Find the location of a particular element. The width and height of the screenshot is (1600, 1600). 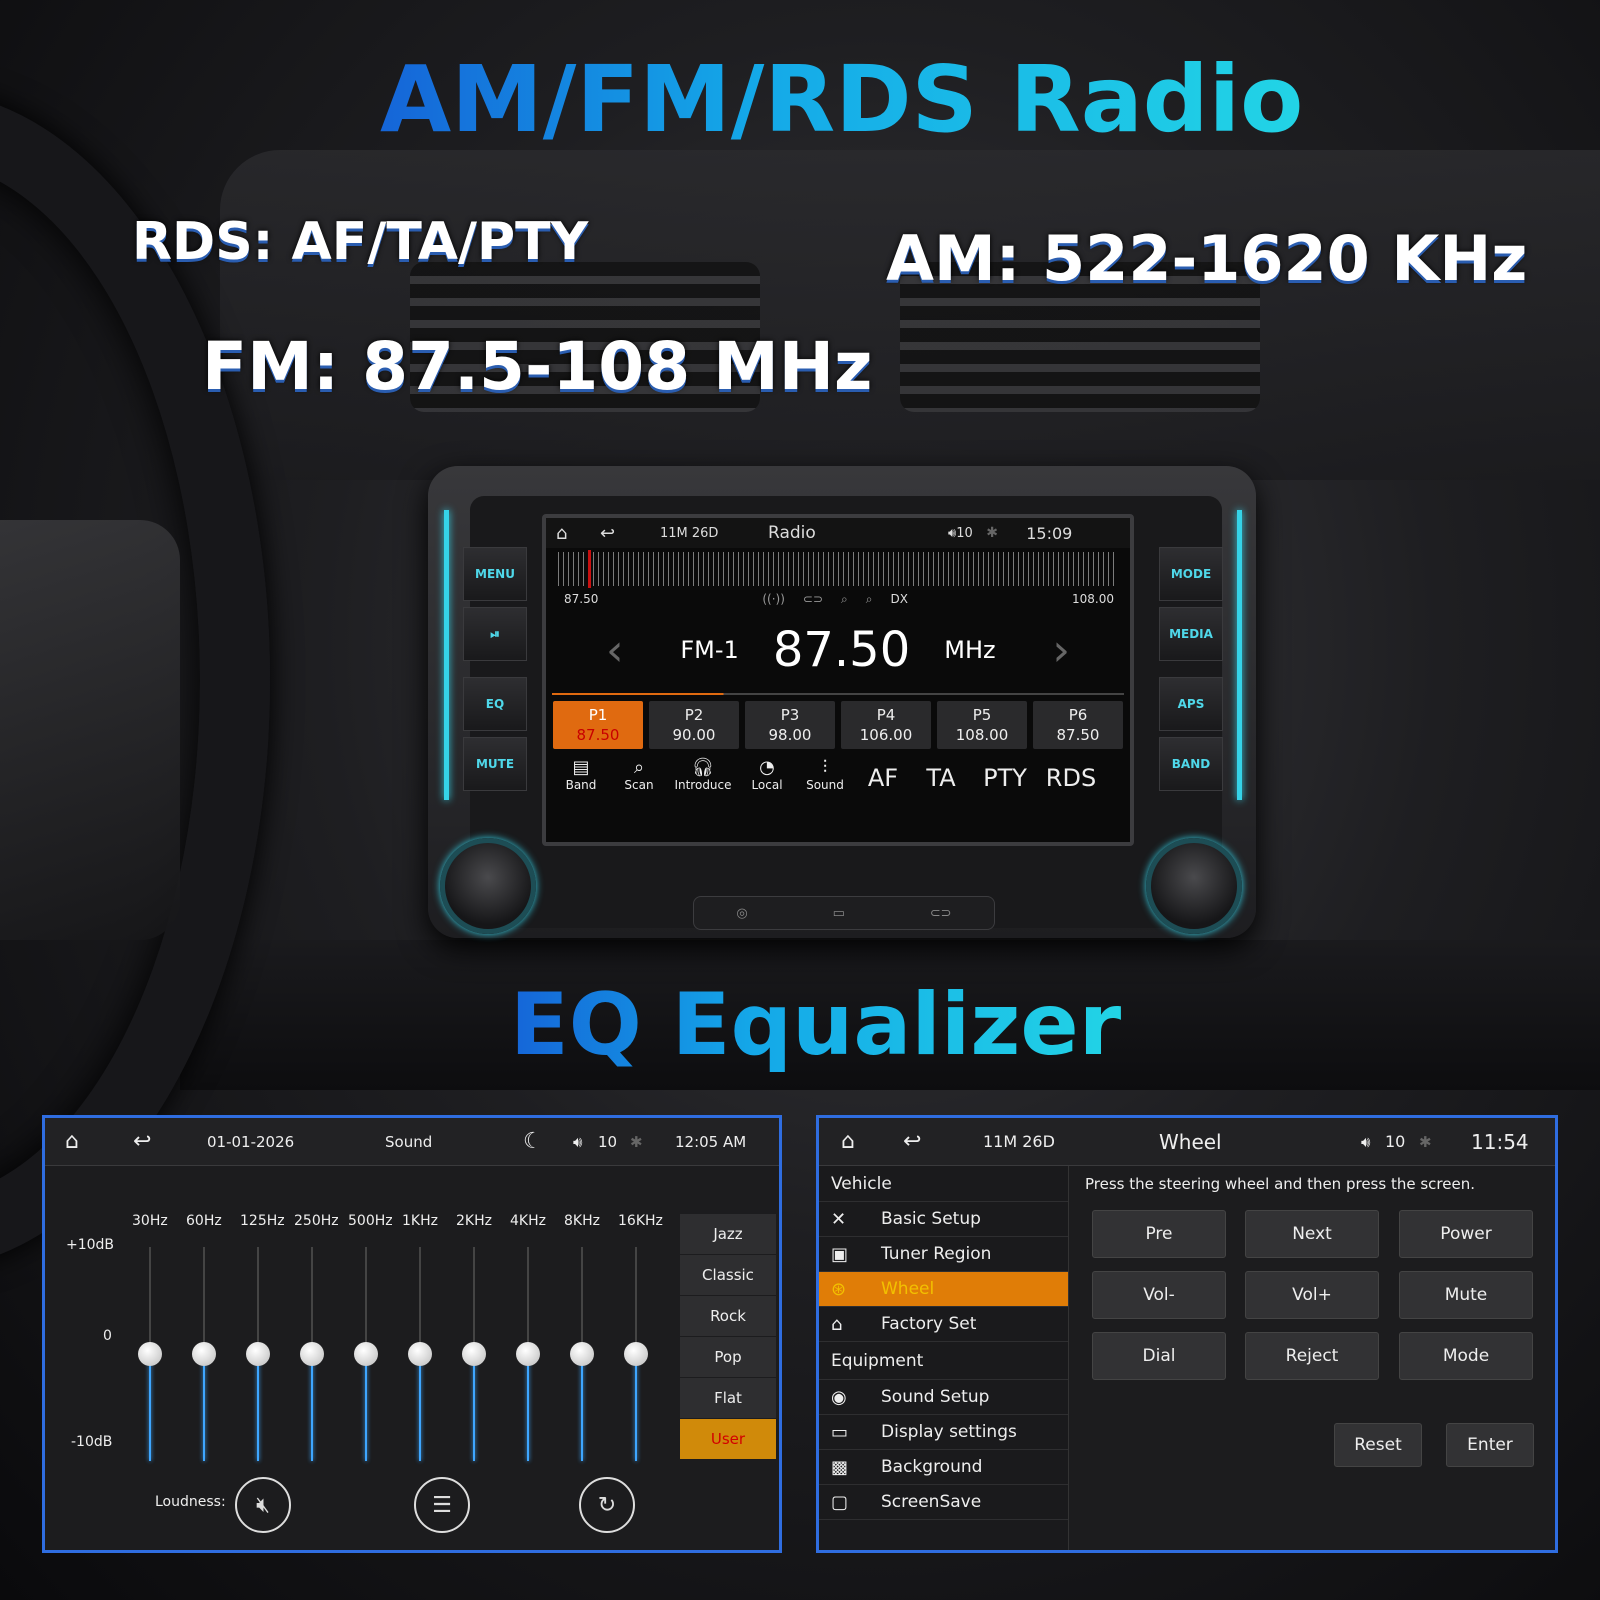

preset-p6: P6 87.50 is located at coordinates (1078, 725).